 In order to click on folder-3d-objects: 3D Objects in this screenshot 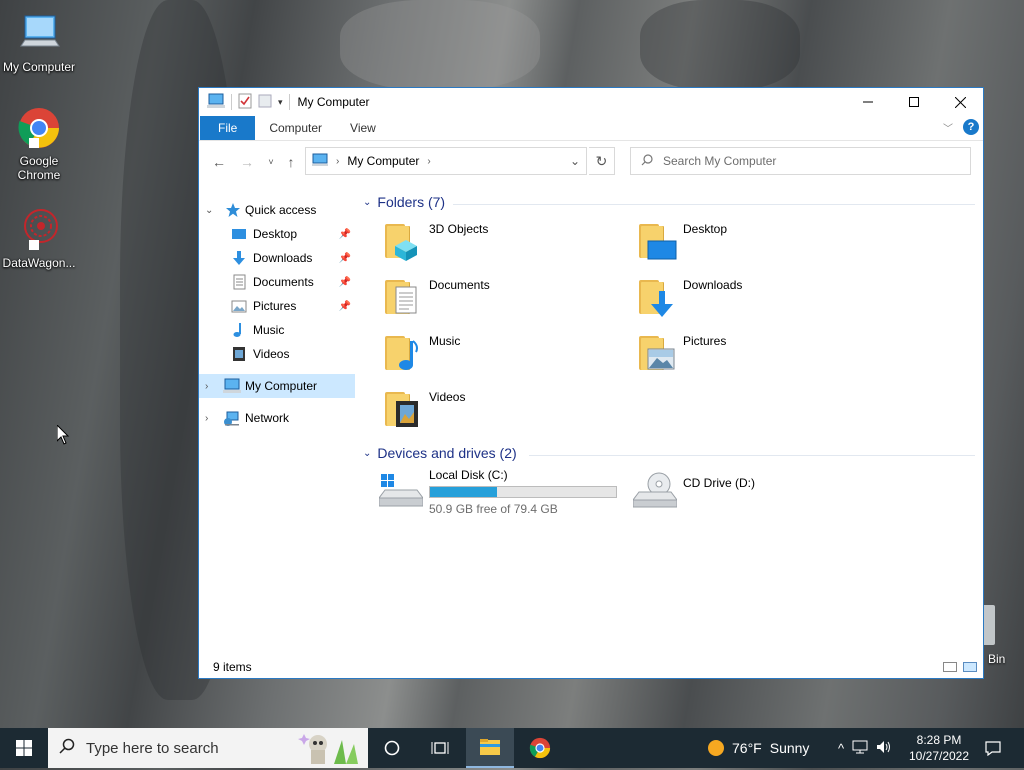, I will do `click(503, 243)`.